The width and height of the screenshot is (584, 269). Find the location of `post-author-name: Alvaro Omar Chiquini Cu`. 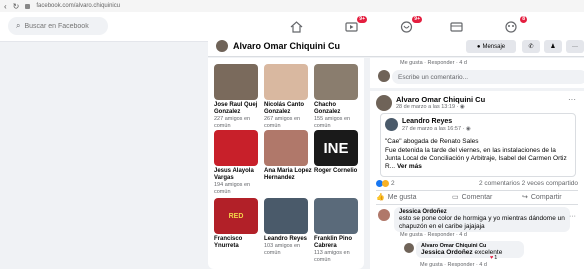

post-author-name: Alvaro Omar Chiquini Cu is located at coordinates (440, 99).